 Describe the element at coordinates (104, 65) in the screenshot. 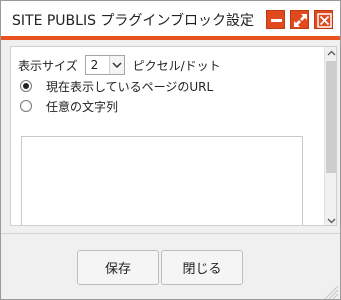

I see `display-size-select: 2` at that location.